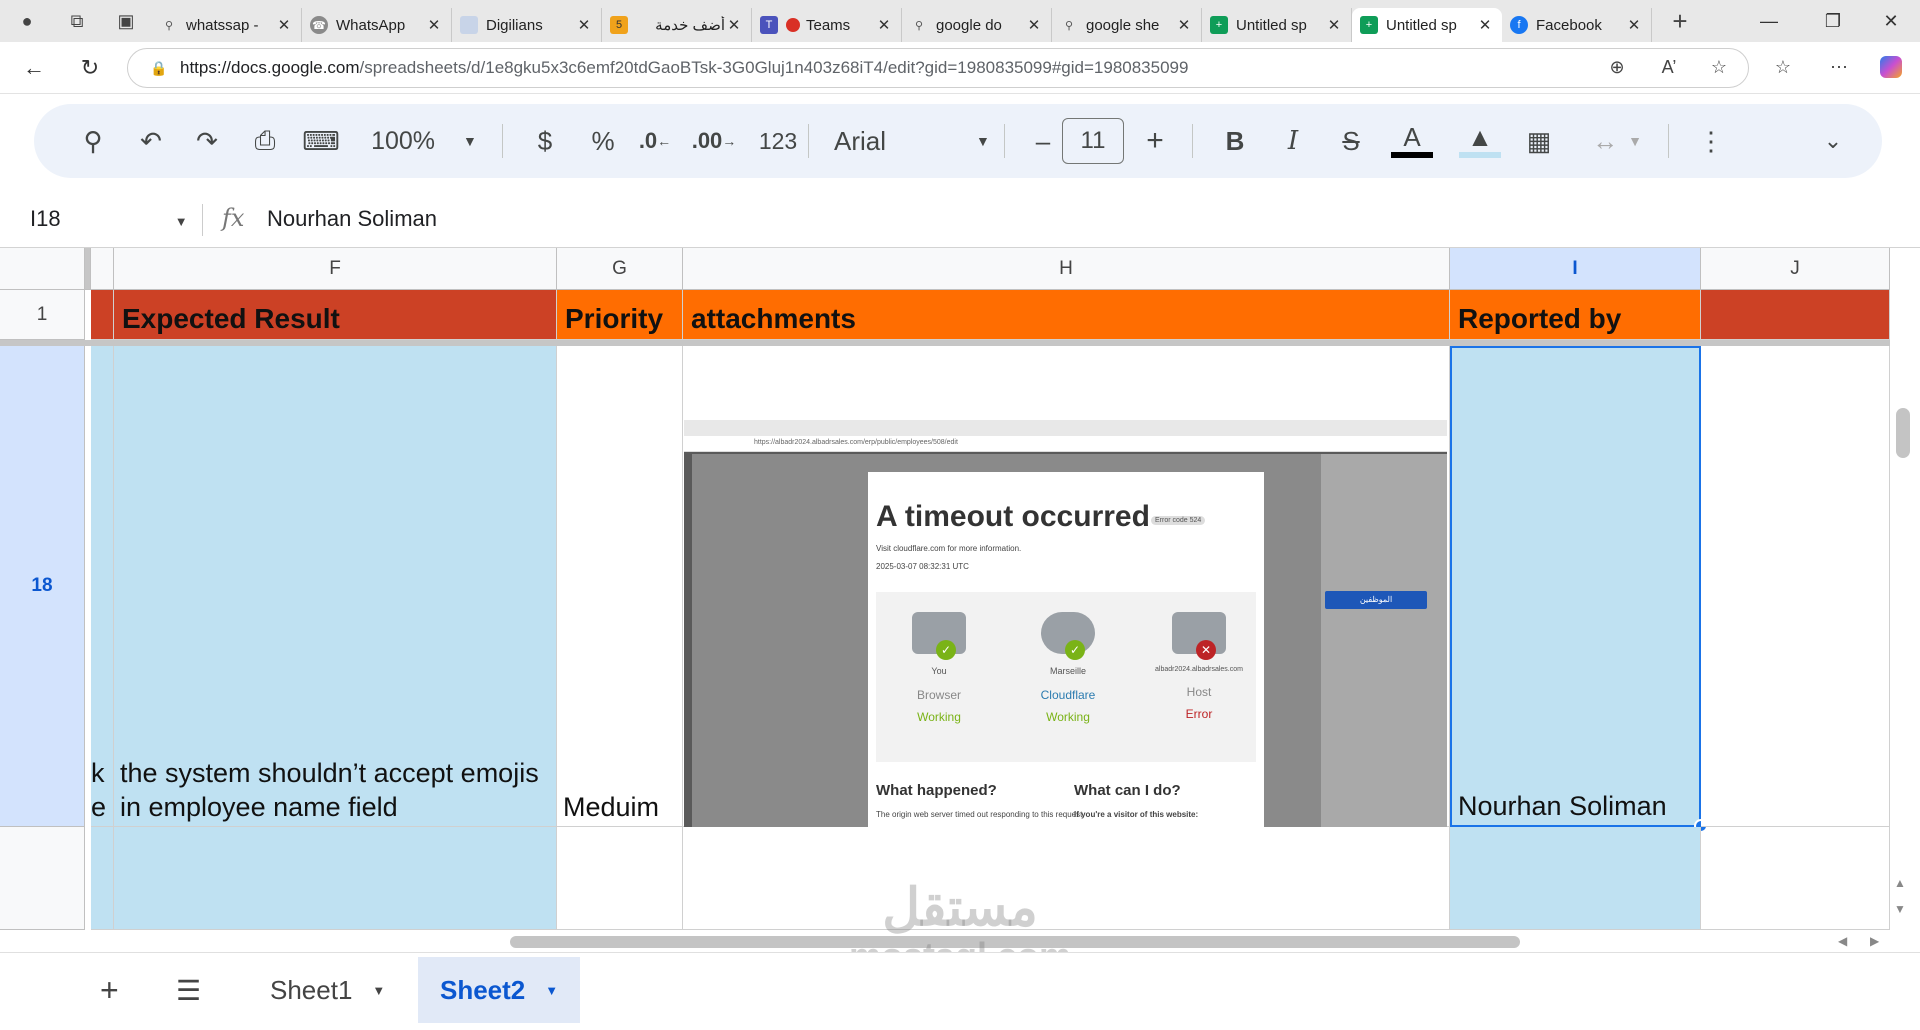 The image size is (1920, 1030). I want to click on browser-tab-10: f Facebook ✕, so click(1577, 25).